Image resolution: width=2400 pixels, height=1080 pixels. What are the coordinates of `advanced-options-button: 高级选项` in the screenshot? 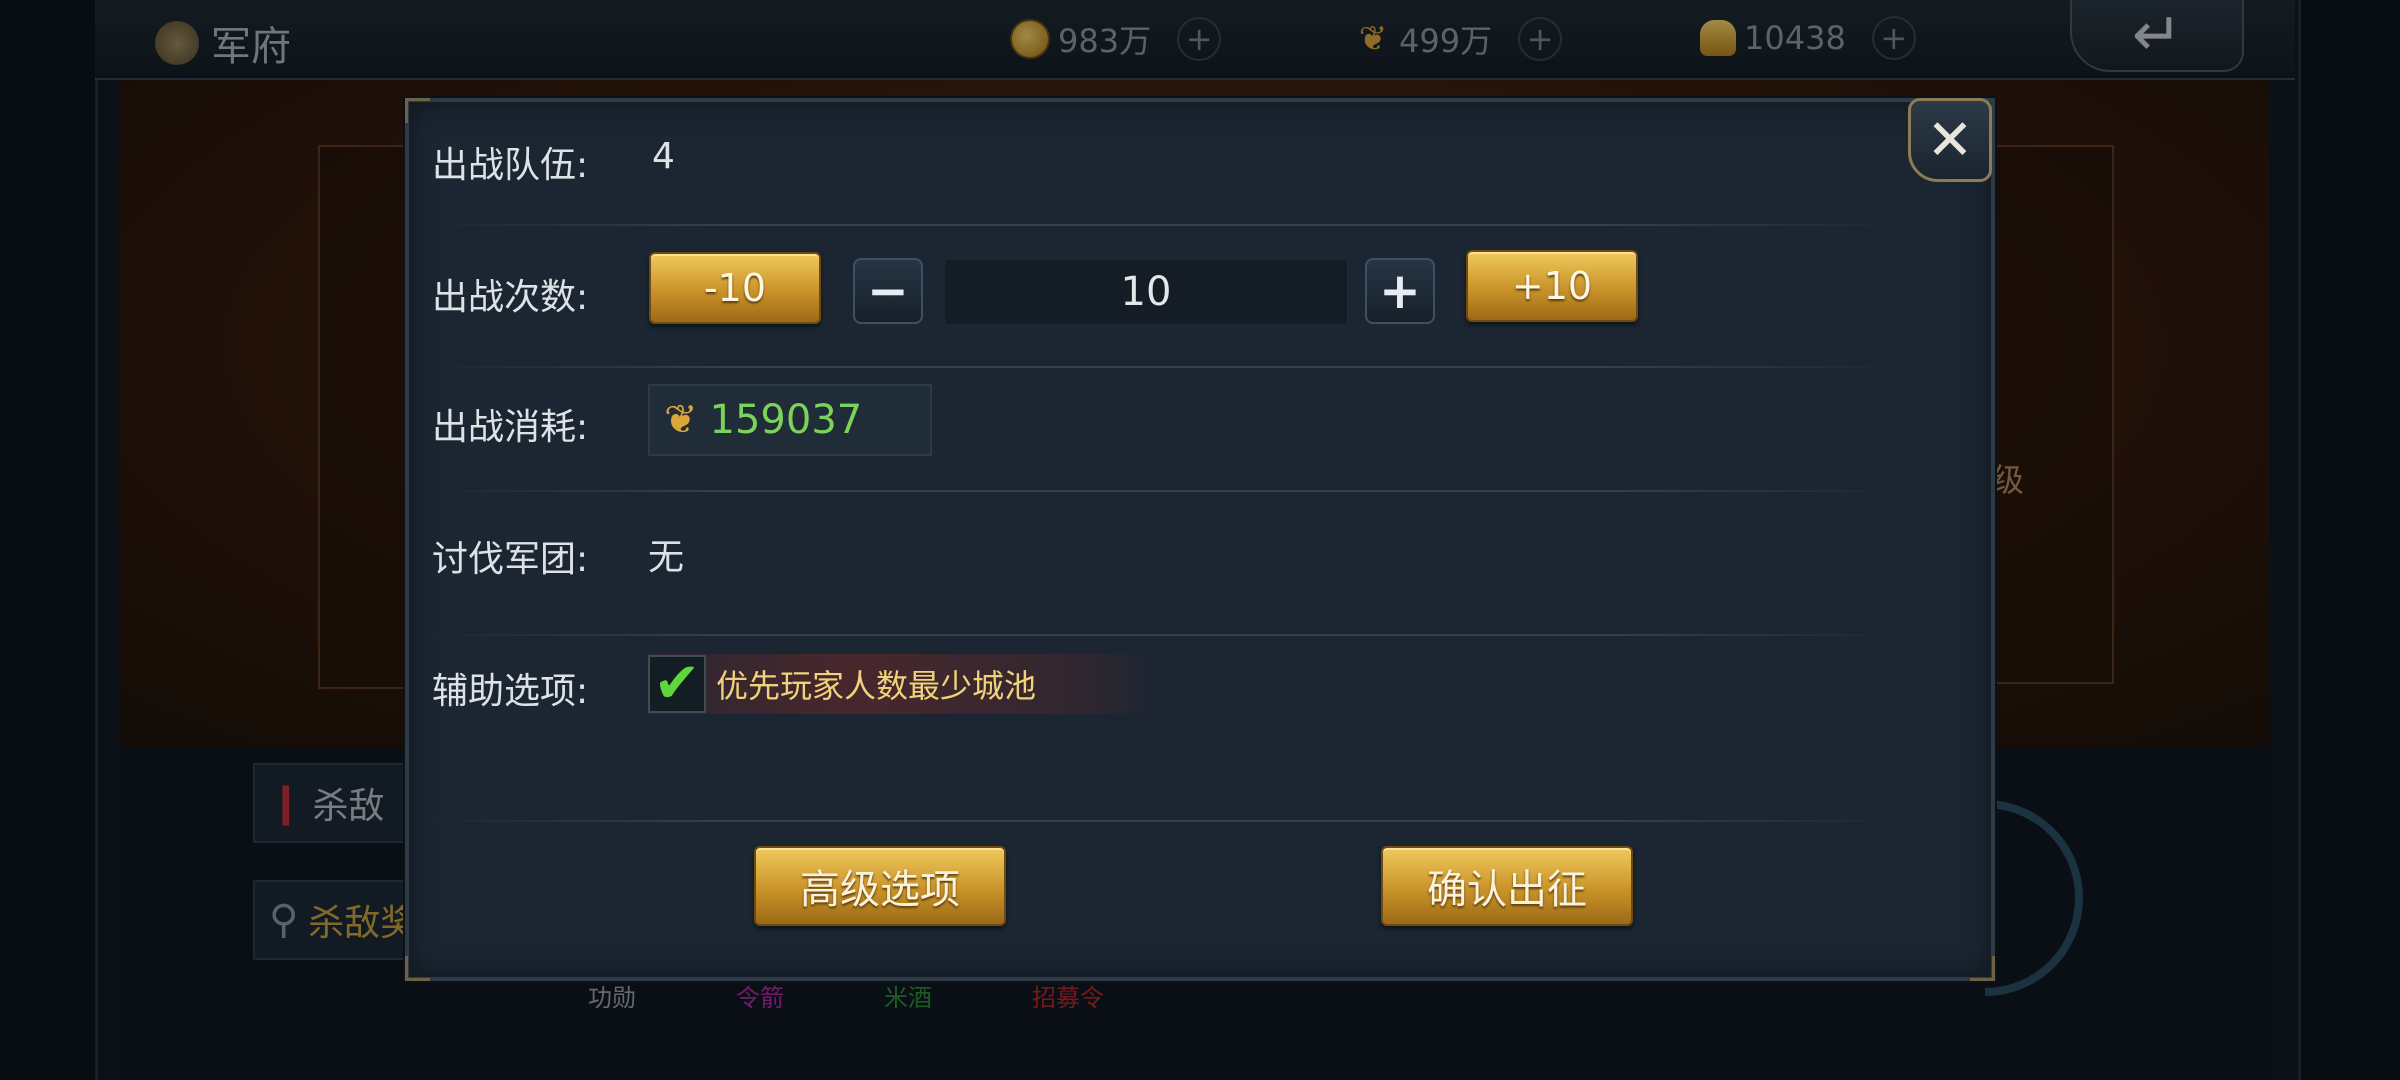 It's located at (880, 886).